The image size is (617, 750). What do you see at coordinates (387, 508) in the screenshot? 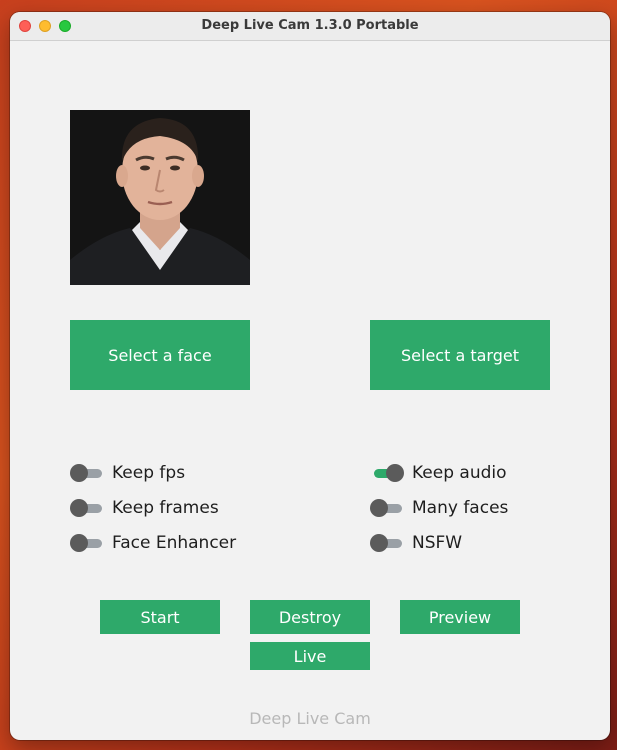
I see `many-faces-switch` at bounding box center [387, 508].